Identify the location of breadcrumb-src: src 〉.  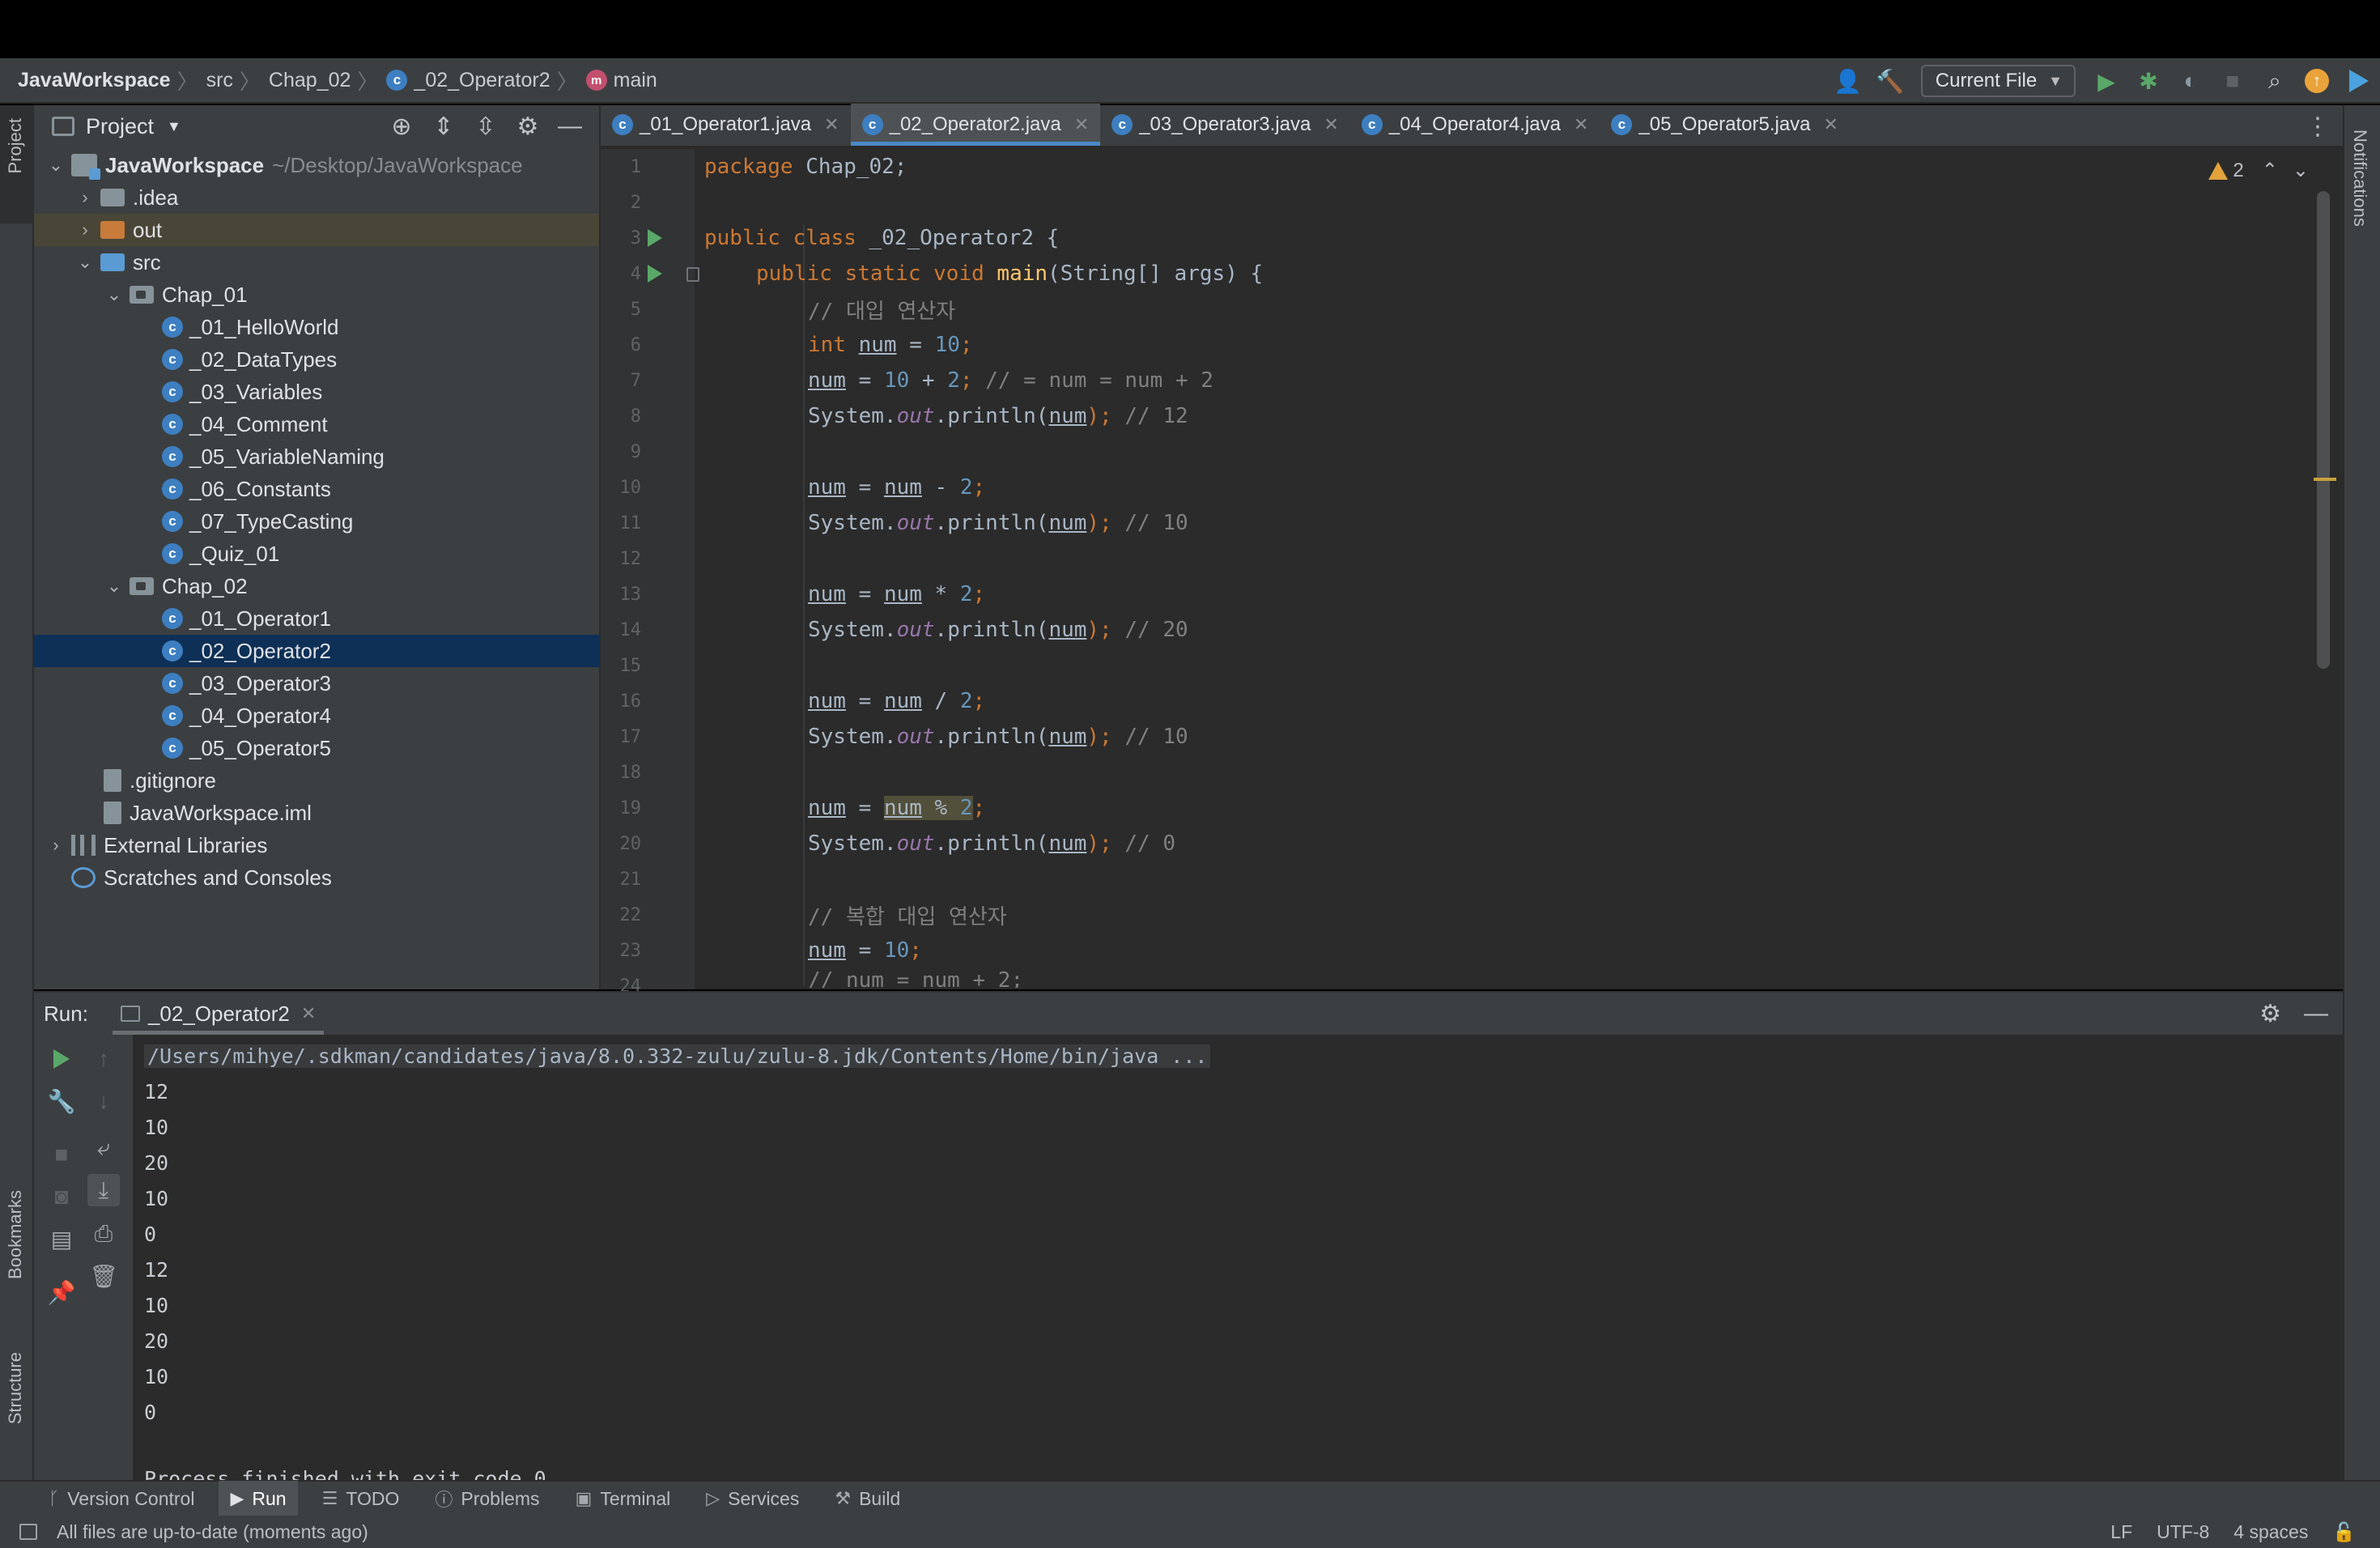
(237, 81).